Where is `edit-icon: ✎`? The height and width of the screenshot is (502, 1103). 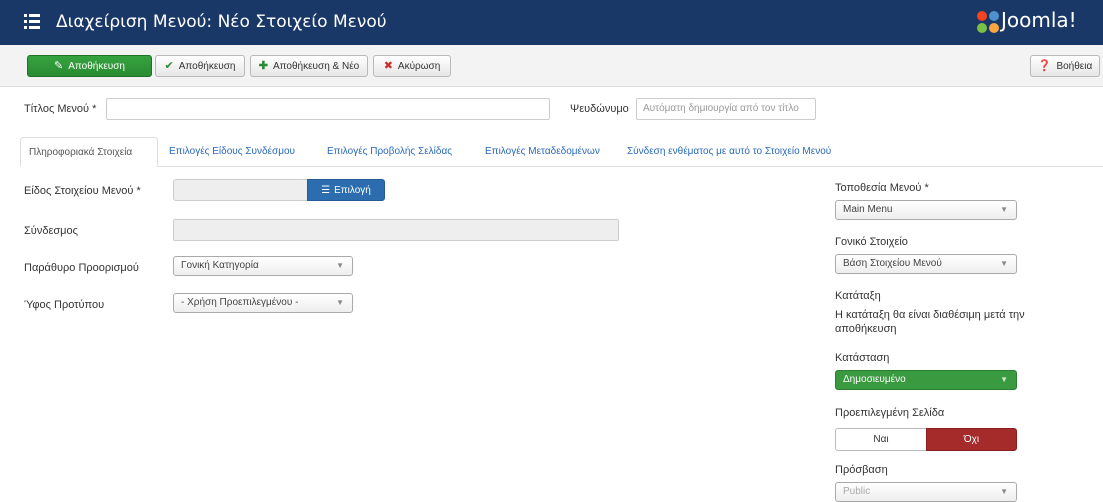
edit-icon: ✎ is located at coordinates (59, 65).